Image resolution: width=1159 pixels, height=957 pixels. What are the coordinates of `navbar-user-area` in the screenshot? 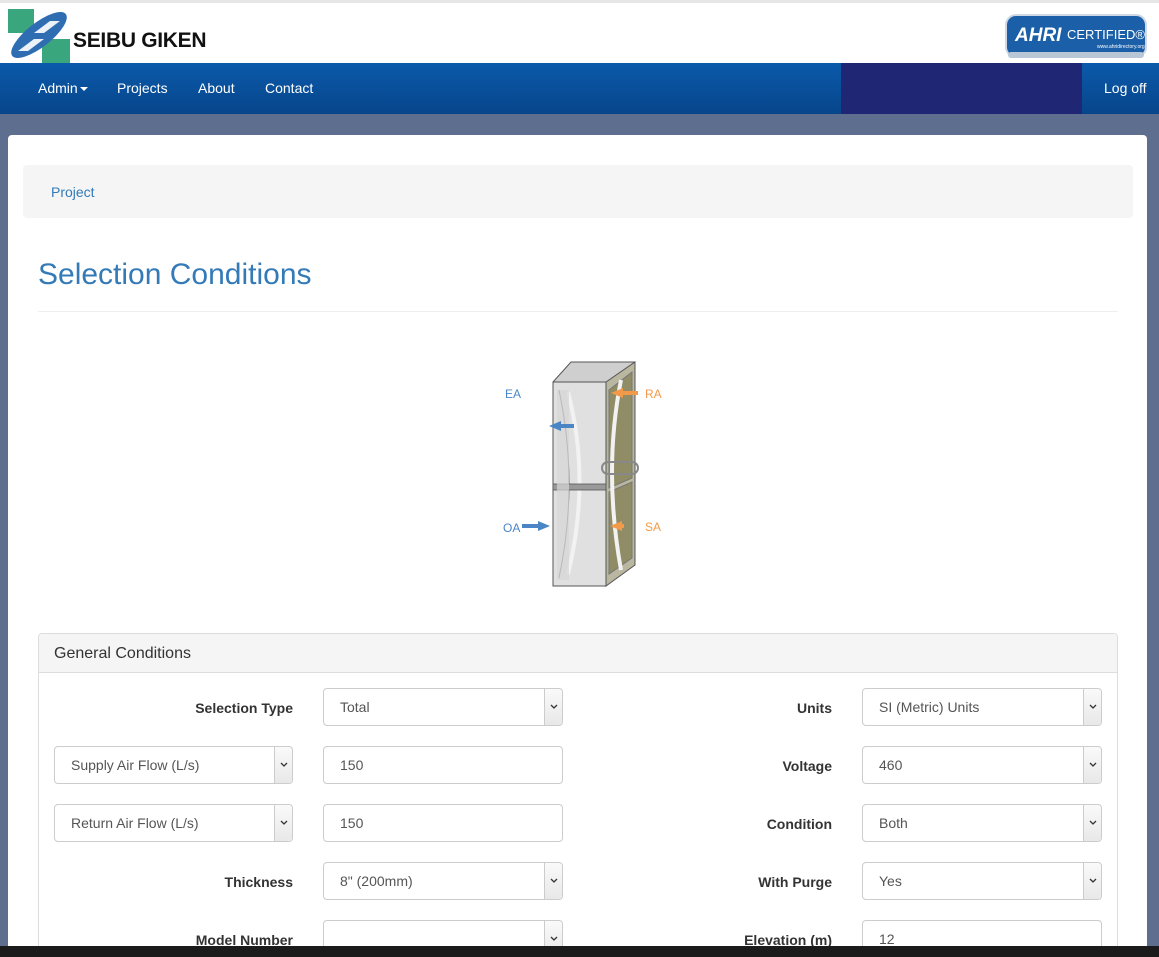 It's located at (961, 88).